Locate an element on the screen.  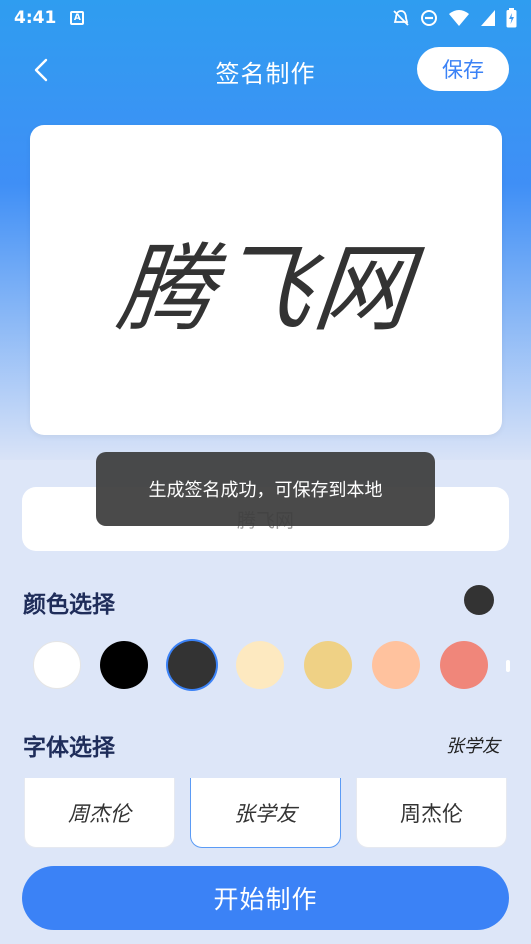
signal-icon is located at coordinates (488, 18).